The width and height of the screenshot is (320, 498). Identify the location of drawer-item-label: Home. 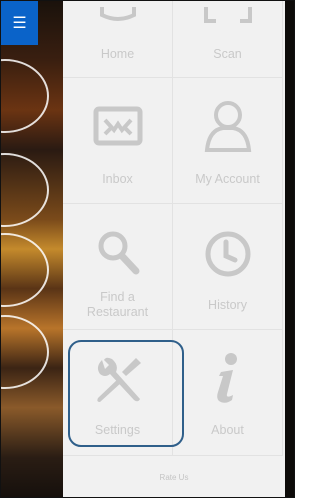
(117, 54).